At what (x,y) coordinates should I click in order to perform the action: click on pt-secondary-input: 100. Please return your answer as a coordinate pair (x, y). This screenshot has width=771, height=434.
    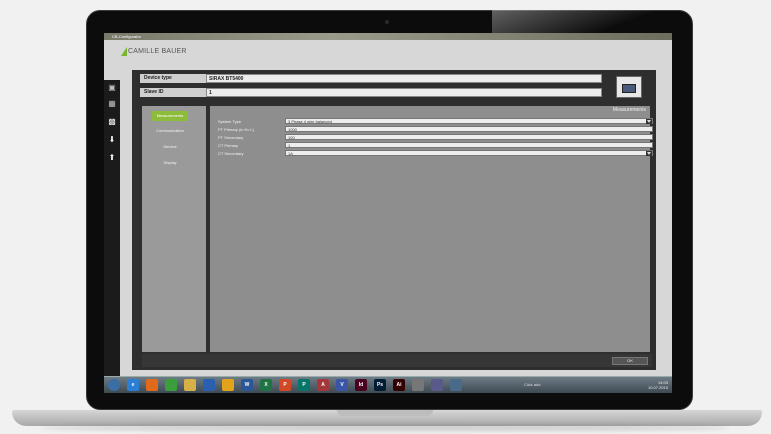
    Looking at the image, I should click on (469, 137).